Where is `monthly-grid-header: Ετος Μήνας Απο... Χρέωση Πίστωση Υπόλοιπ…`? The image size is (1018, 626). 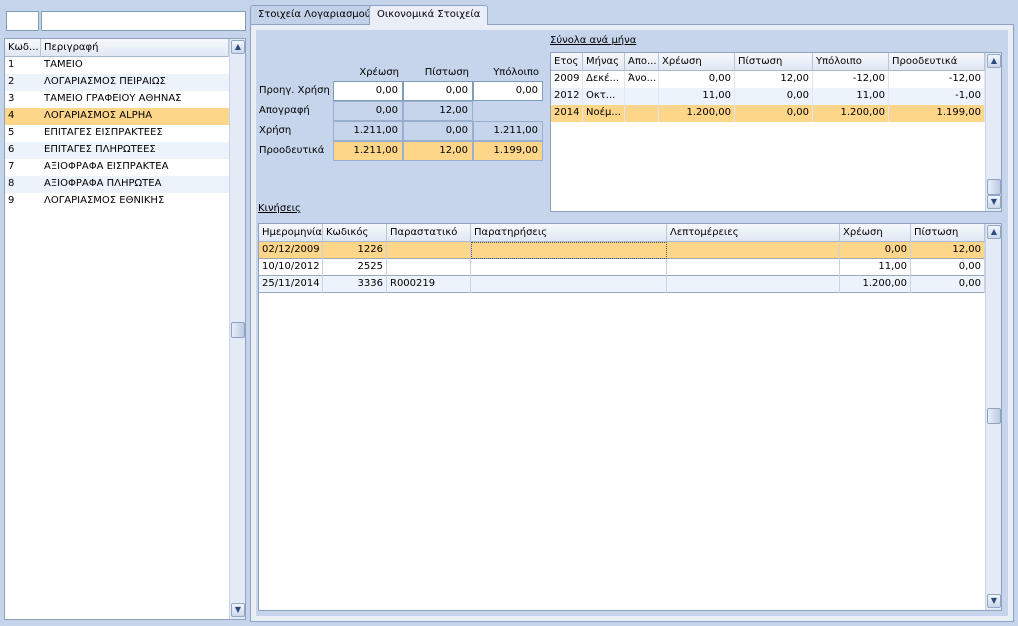
monthly-grid-header: Ετος Μήνας Απο... Χρέωση Πίστωση Υπόλοιπ… is located at coordinates (768, 62).